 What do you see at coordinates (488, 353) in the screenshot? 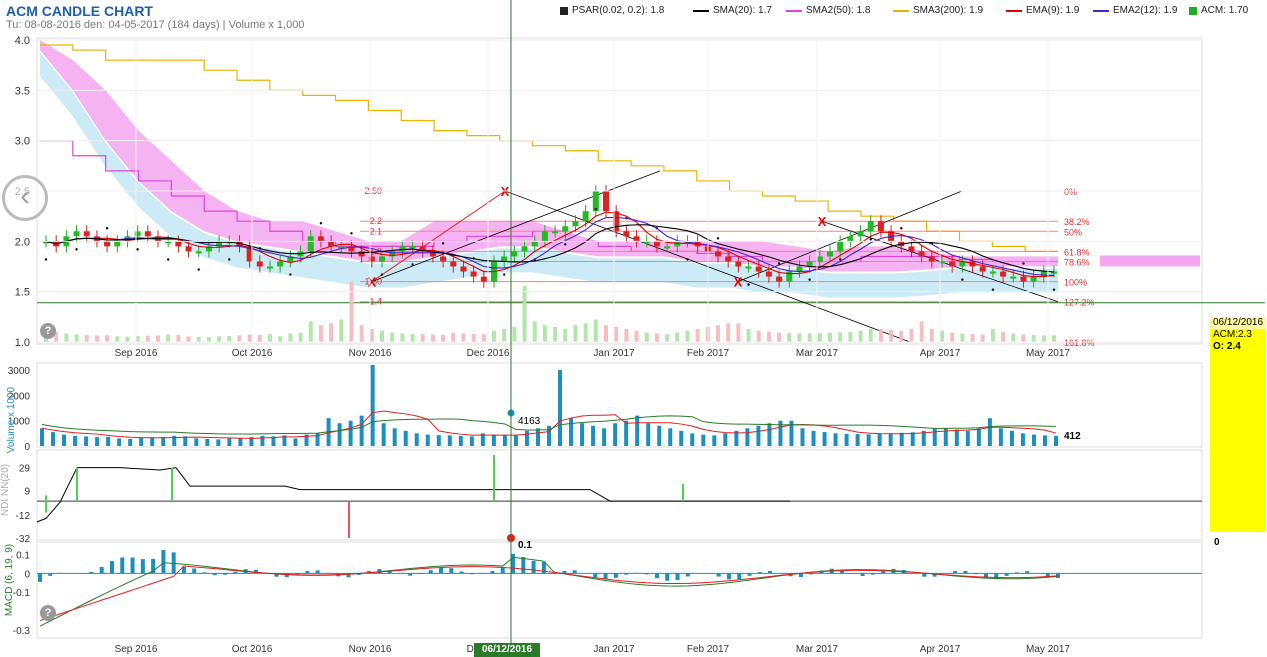
I see `price-x-tick: Dec 2016` at bounding box center [488, 353].